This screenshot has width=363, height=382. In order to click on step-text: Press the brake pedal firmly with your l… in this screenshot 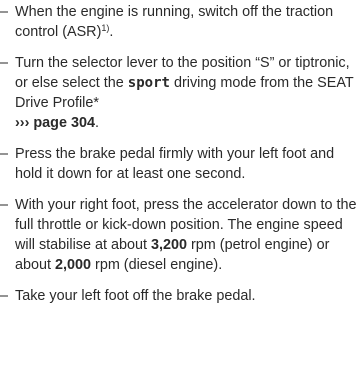, I will do `click(175, 164)`.